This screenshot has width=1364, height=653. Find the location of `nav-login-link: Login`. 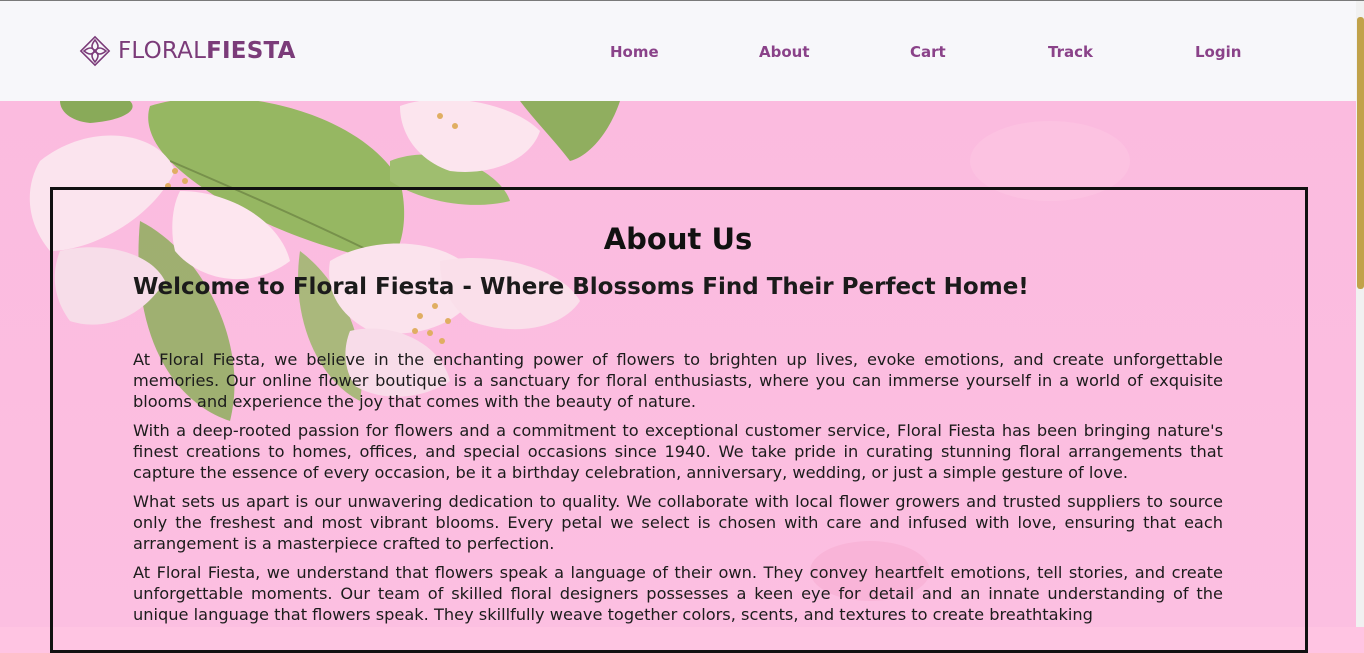

nav-login-link: Login is located at coordinates (1218, 52).